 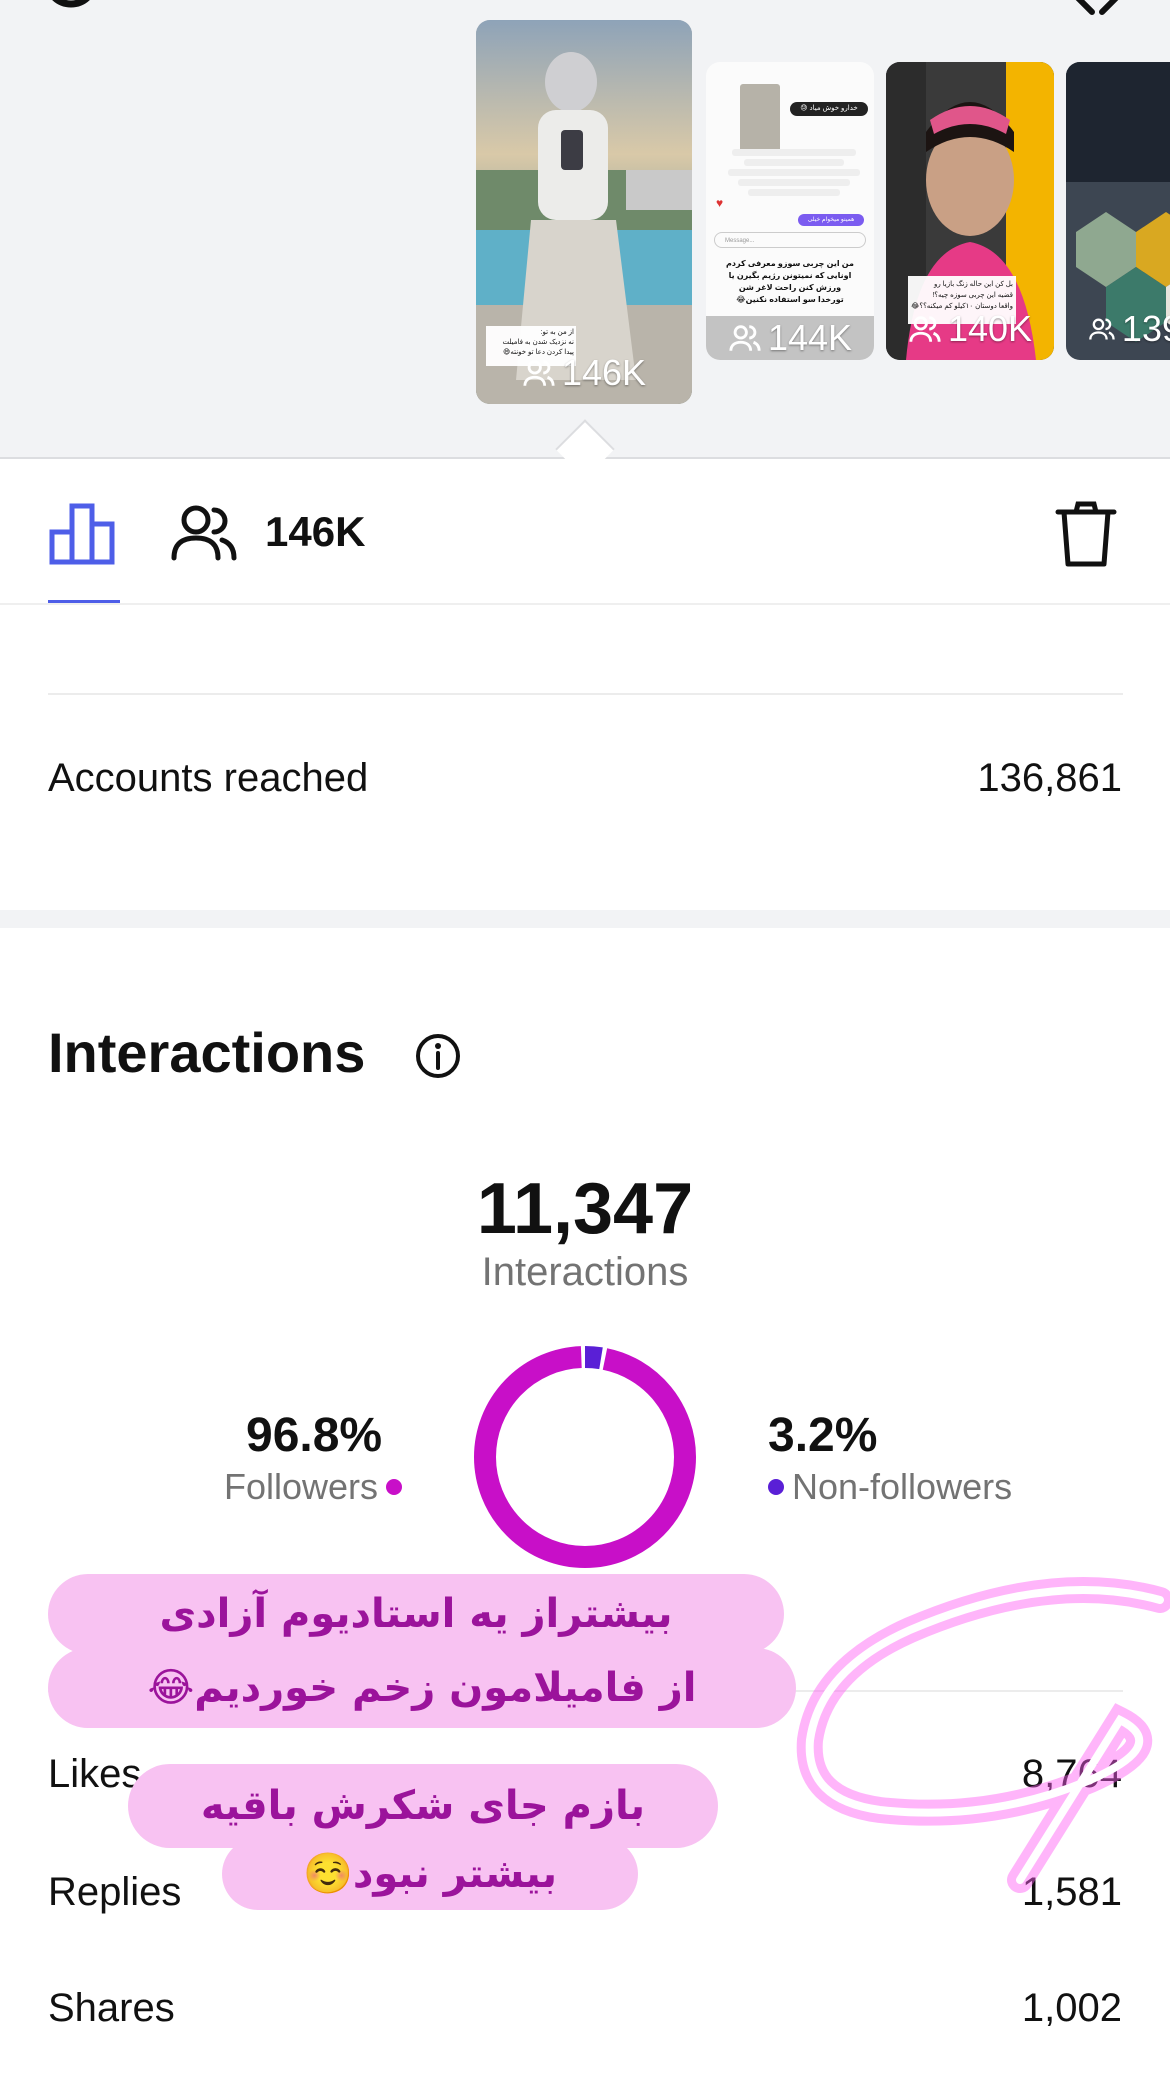 What do you see at coordinates (111, 2008) in the screenshot?
I see `shares-label: Shares` at bounding box center [111, 2008].